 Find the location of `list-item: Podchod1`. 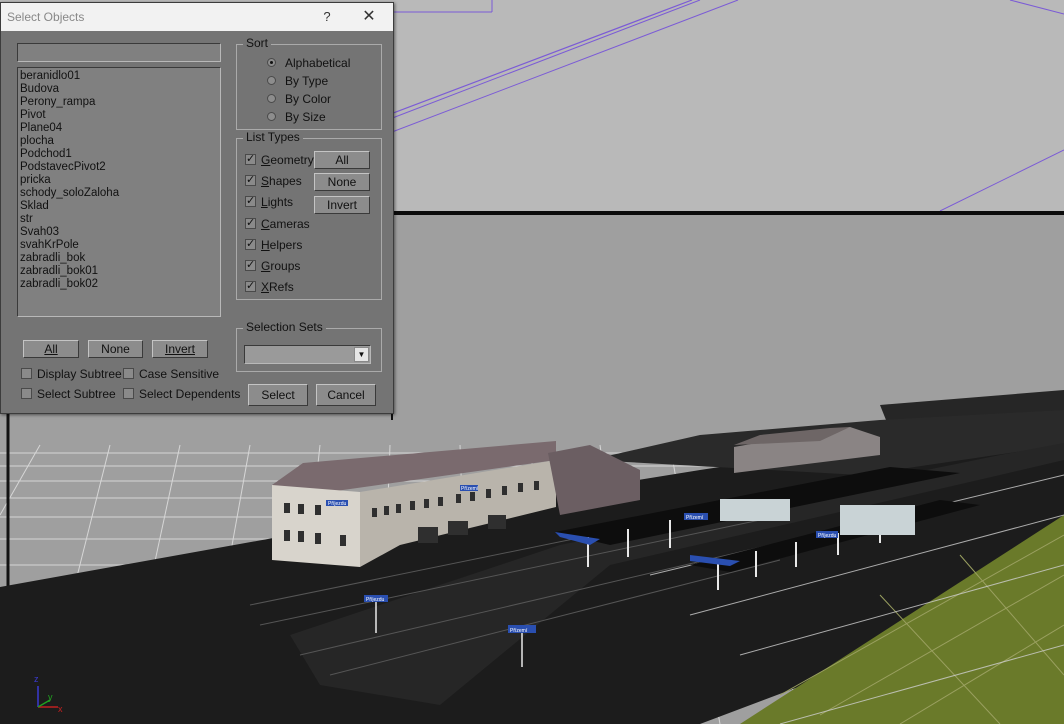

list-item: Podchod1 is located at coordinates (119, 154).